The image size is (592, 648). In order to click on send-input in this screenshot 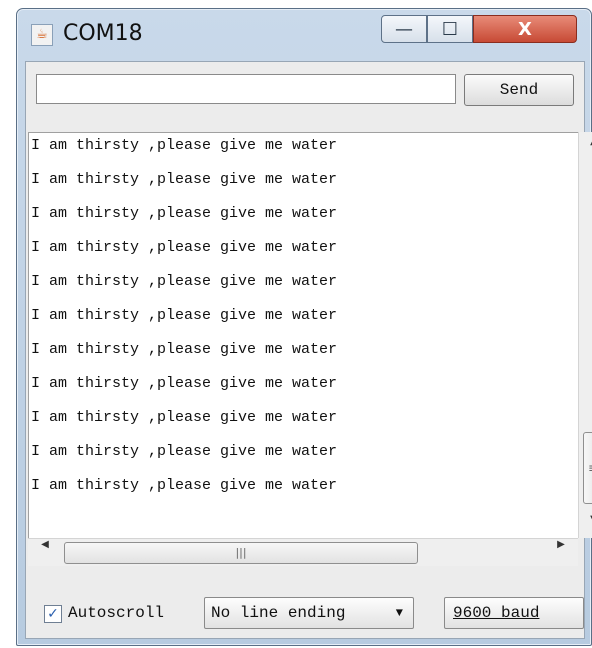, I will do `click(246, 89)`.